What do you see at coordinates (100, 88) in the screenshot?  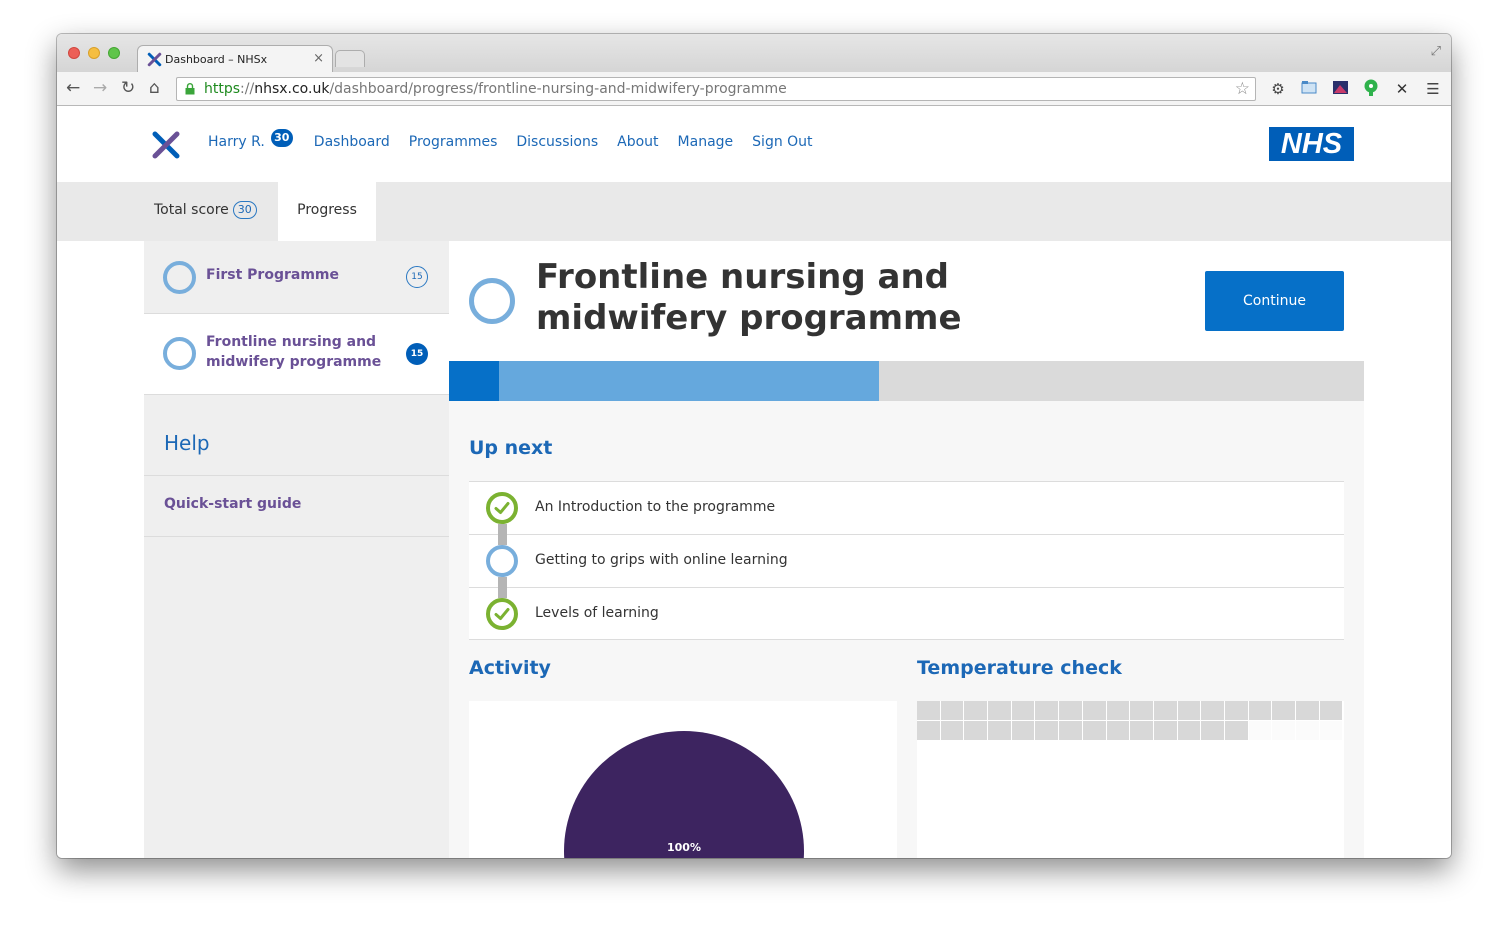 I see `forward-icon: →` at bounding box center [100, 88].